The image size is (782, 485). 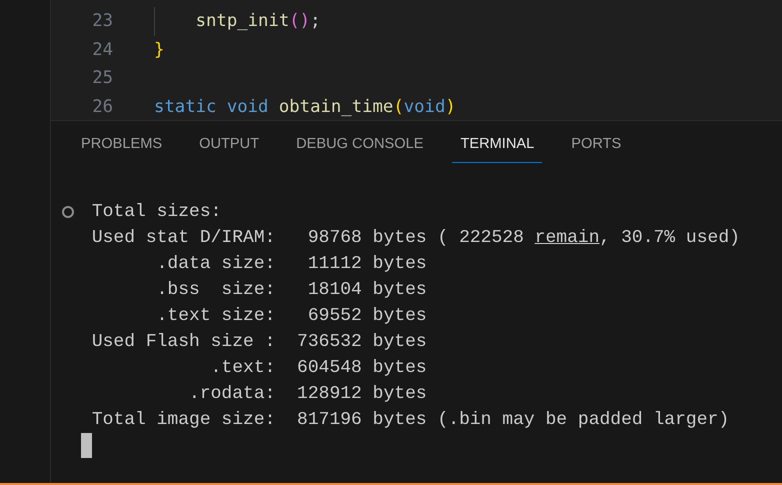 I want to click on code-line: static void obtain_time(void), so click(x=305, y=107).